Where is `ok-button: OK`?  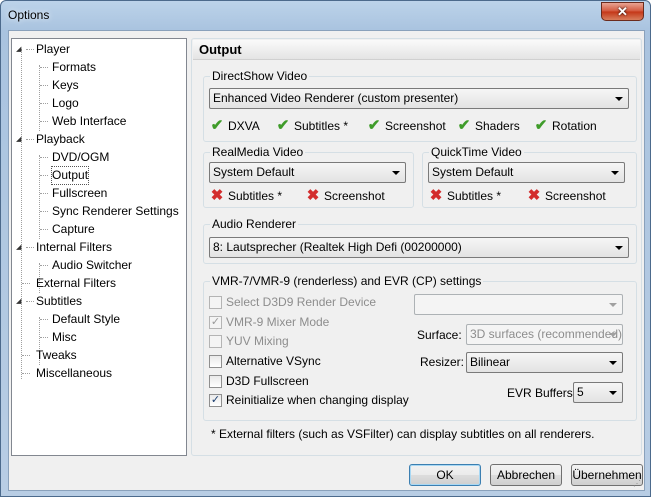
ok-button: OK is located at coordinates (445, 475).